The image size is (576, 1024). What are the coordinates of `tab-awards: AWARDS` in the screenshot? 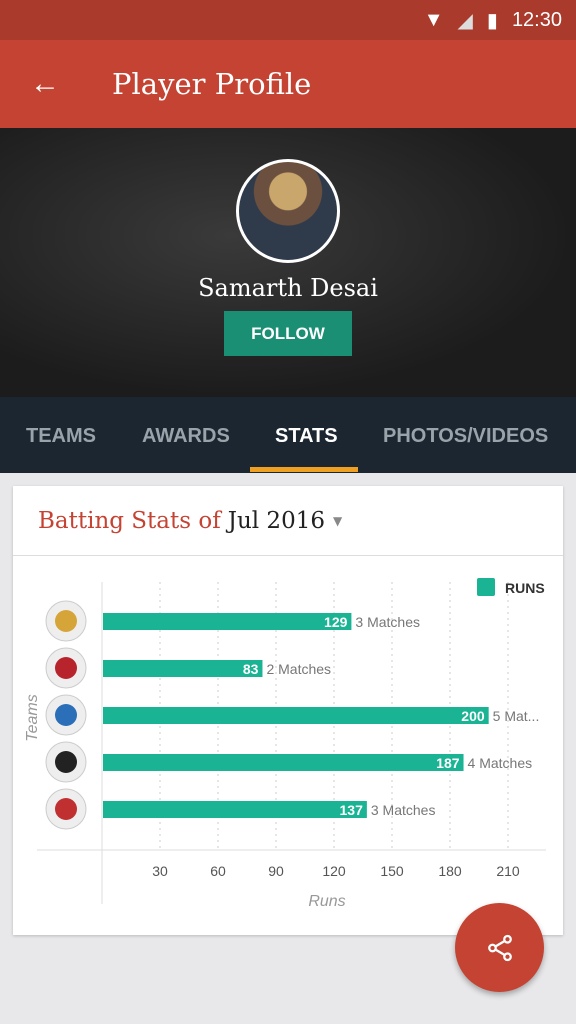 It's located at (186, 436).